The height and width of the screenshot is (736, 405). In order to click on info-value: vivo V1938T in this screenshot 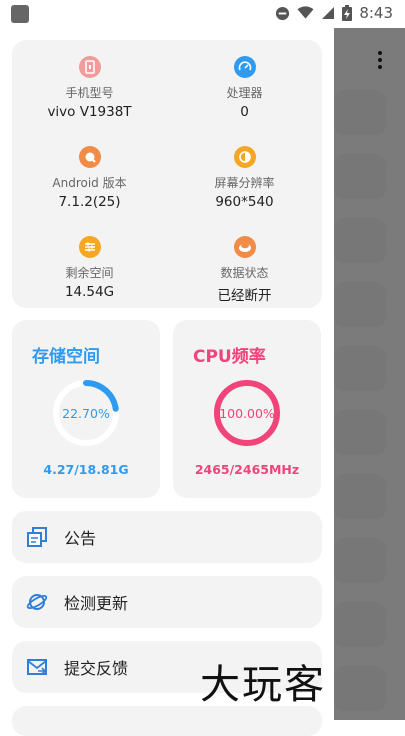, I will do `click(89, 112)`.